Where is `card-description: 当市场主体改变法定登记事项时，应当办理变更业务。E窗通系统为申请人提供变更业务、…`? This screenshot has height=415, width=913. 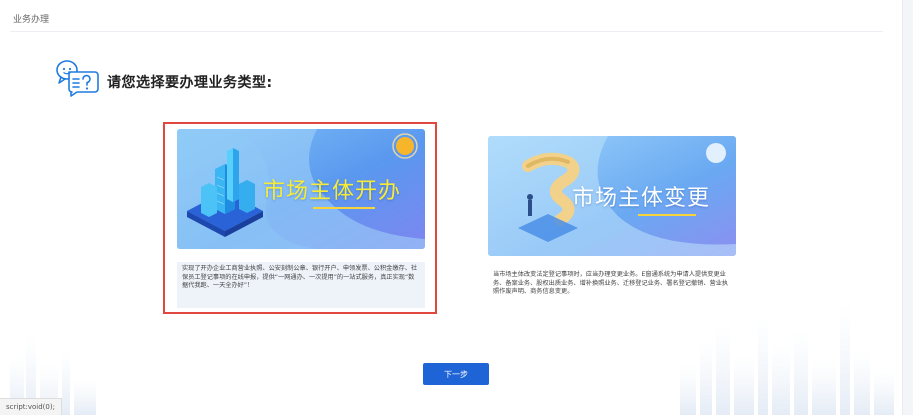
card-description: 当市场主体改变法定登记事项时，应当办理变更业务。E窗通系统为申请人提供变更业务、… is located at coordinates (612, 288).